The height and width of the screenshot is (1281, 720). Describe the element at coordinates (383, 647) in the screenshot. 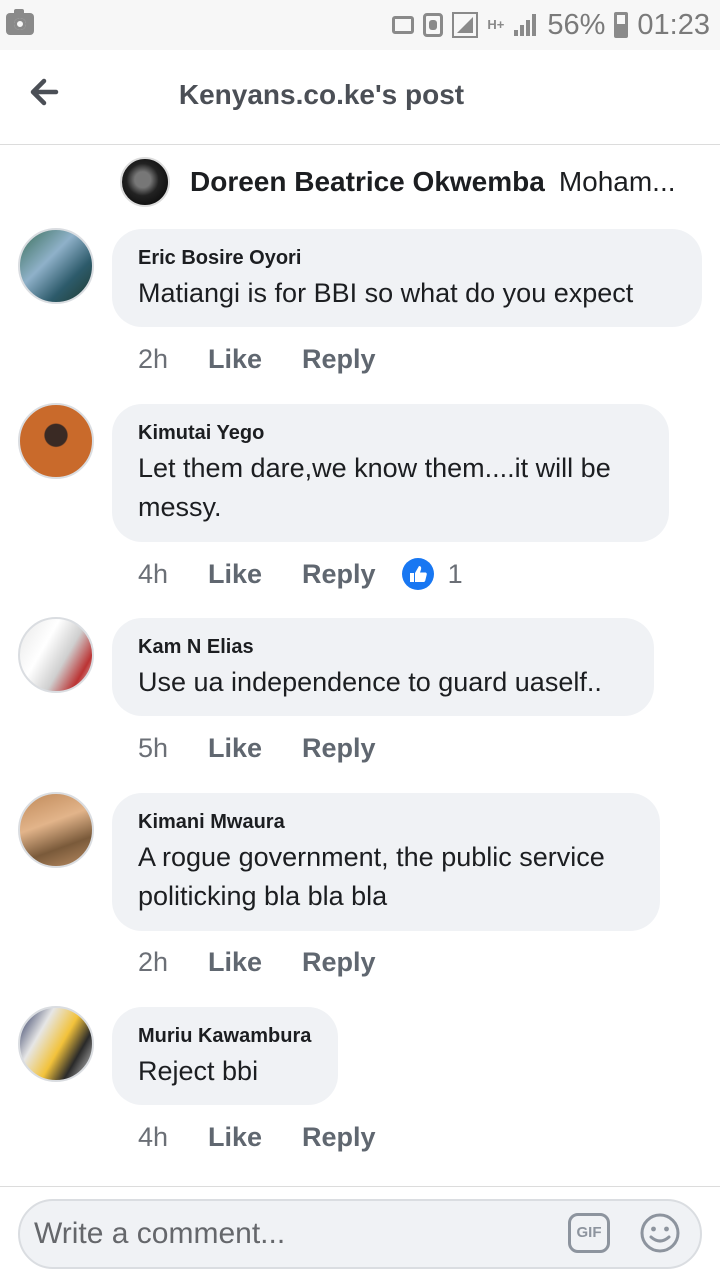

I see `comment-author: Kam N Elias` at that location.